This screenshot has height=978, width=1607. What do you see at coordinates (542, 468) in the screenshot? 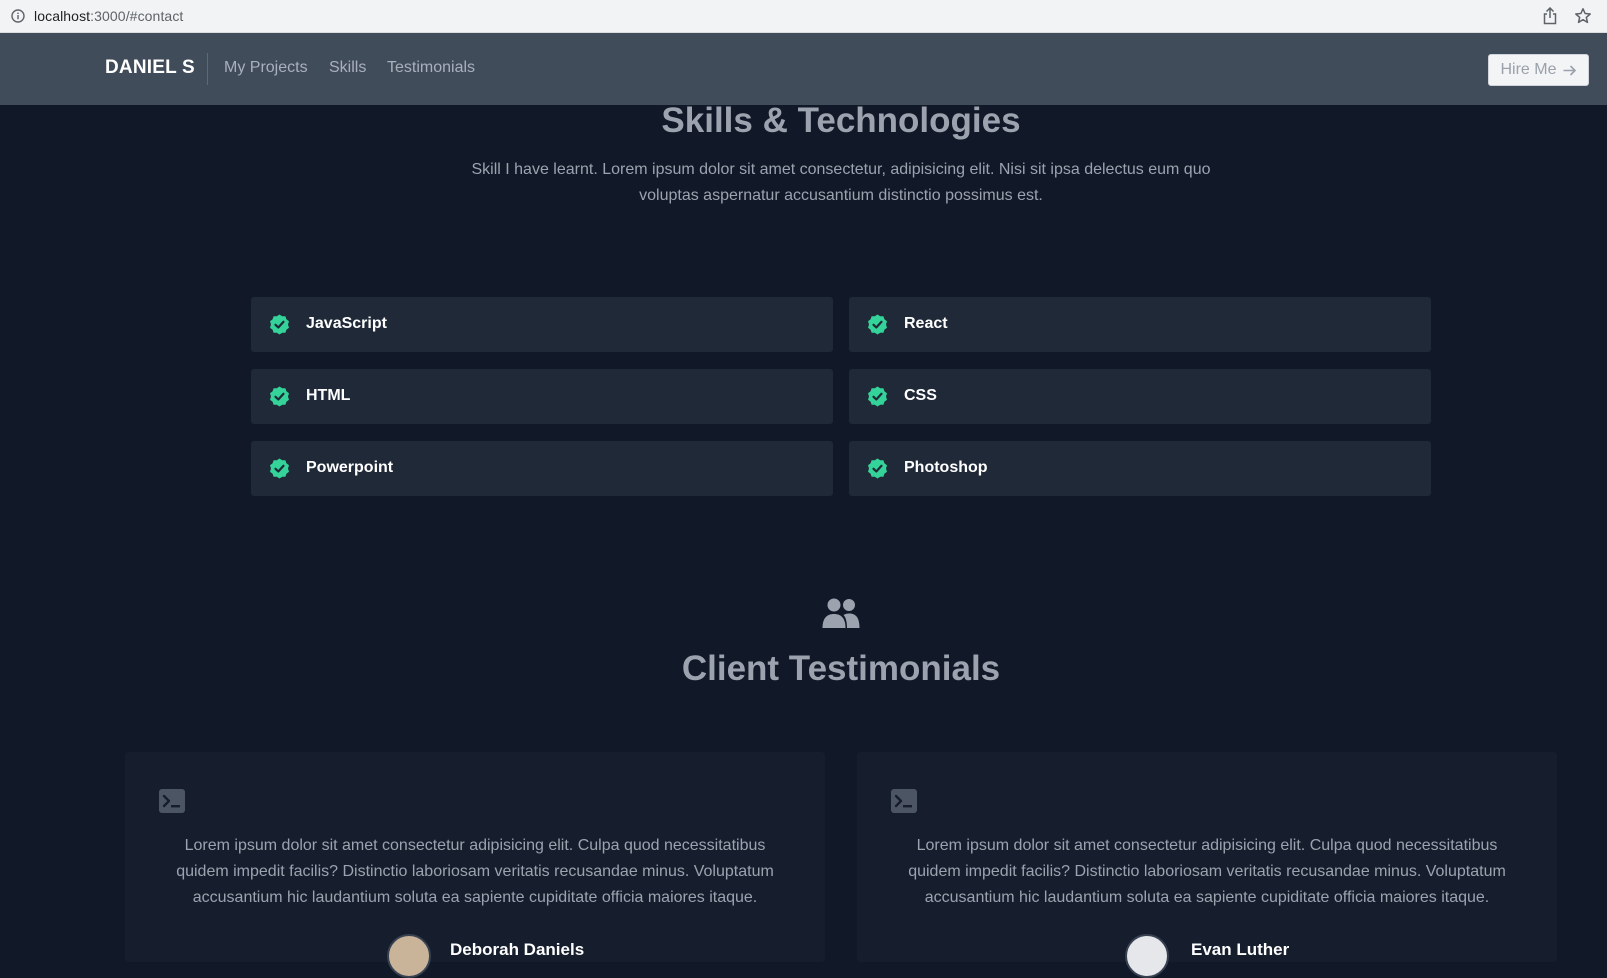
I see `skill-card-powerpoint: Powerpoint` at bounding box center [542, 468].